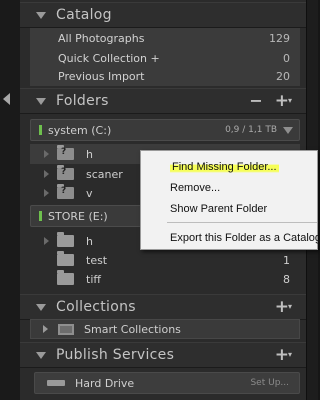 Image resolution: width=320 pixels, height=400 pixels. Describe the element at coordinates (165, 279) in the screenshot. I see `folder-row-tiff: tiff 8` at that location.